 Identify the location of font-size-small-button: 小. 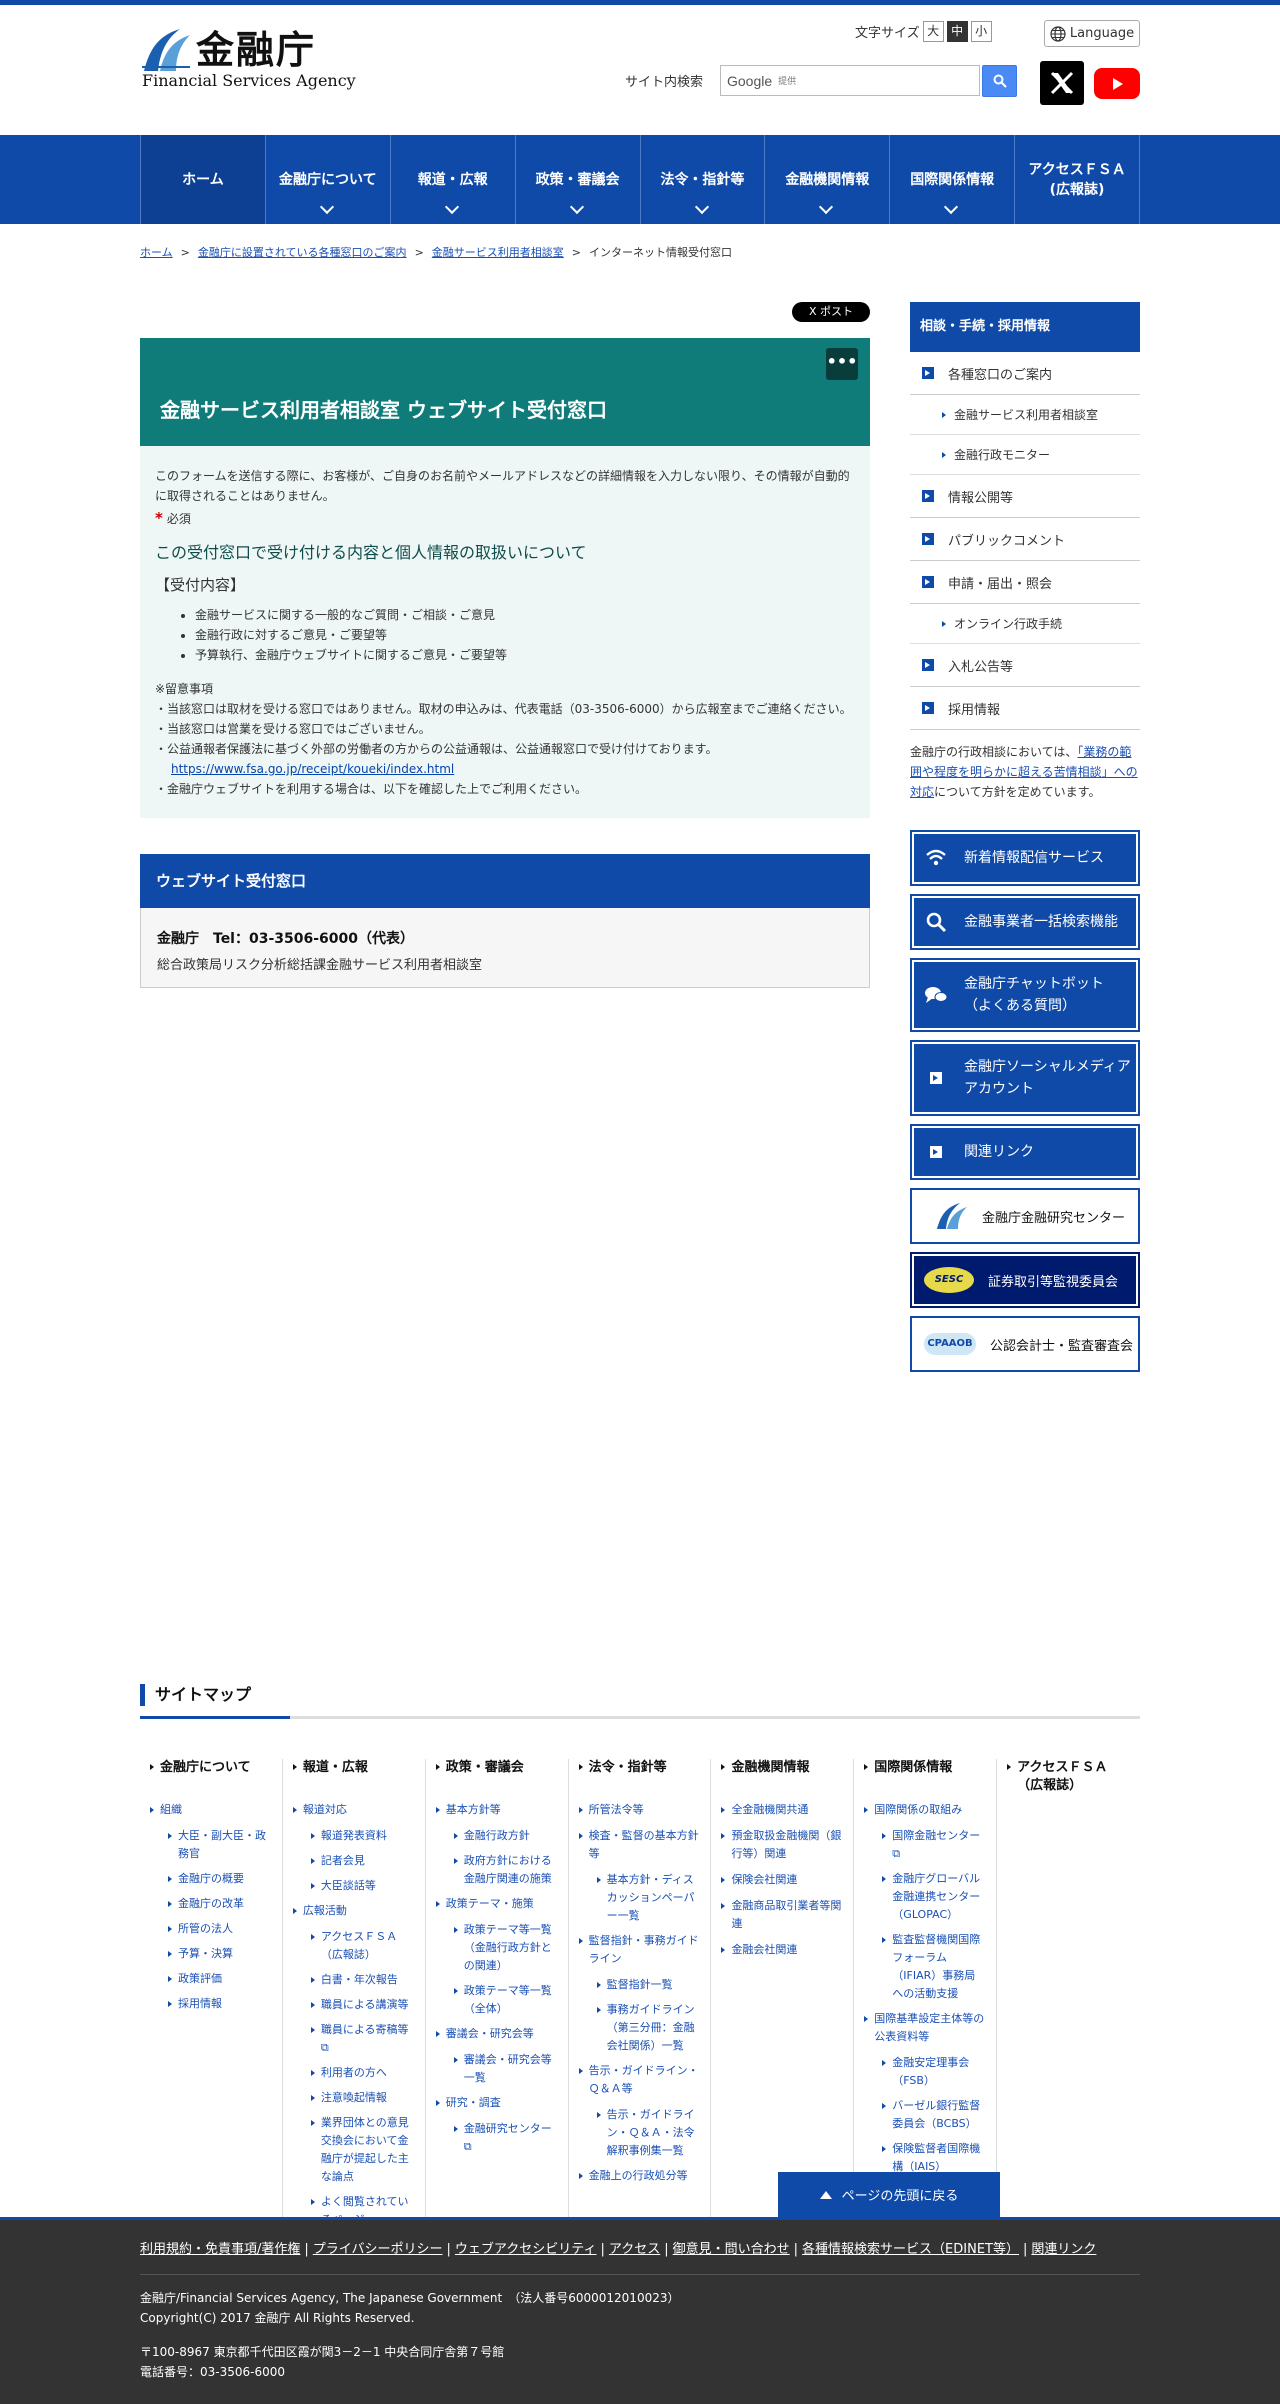
(981, 31).